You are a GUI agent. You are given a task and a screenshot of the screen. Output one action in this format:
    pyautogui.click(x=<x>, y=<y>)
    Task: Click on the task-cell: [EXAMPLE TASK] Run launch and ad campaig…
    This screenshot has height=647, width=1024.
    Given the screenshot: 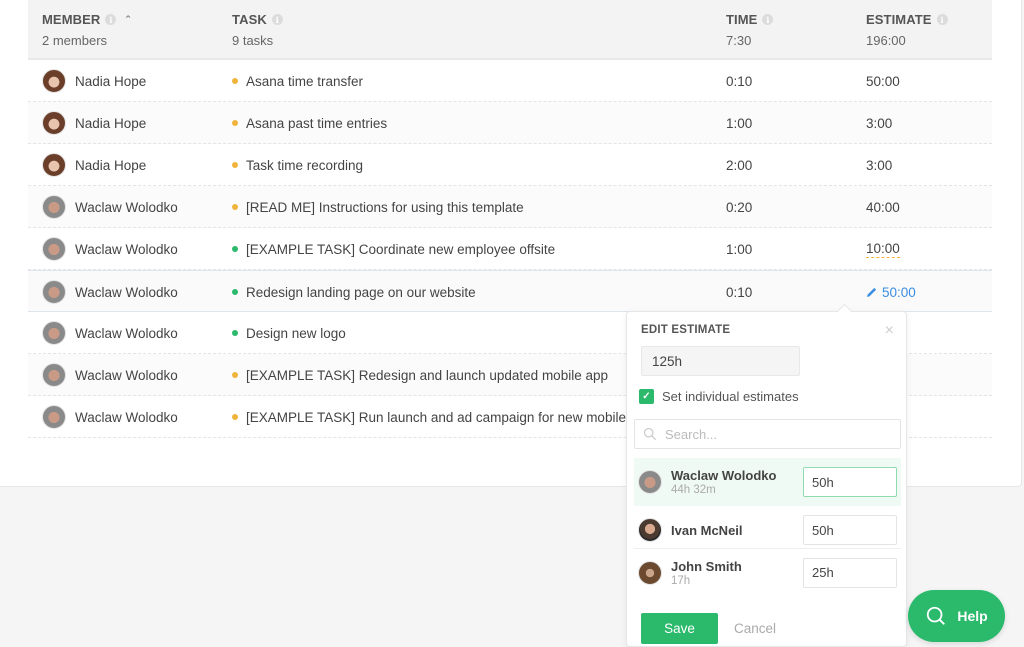 What is the action you would take?
    pyautogui.click(x=442, y=417)
    